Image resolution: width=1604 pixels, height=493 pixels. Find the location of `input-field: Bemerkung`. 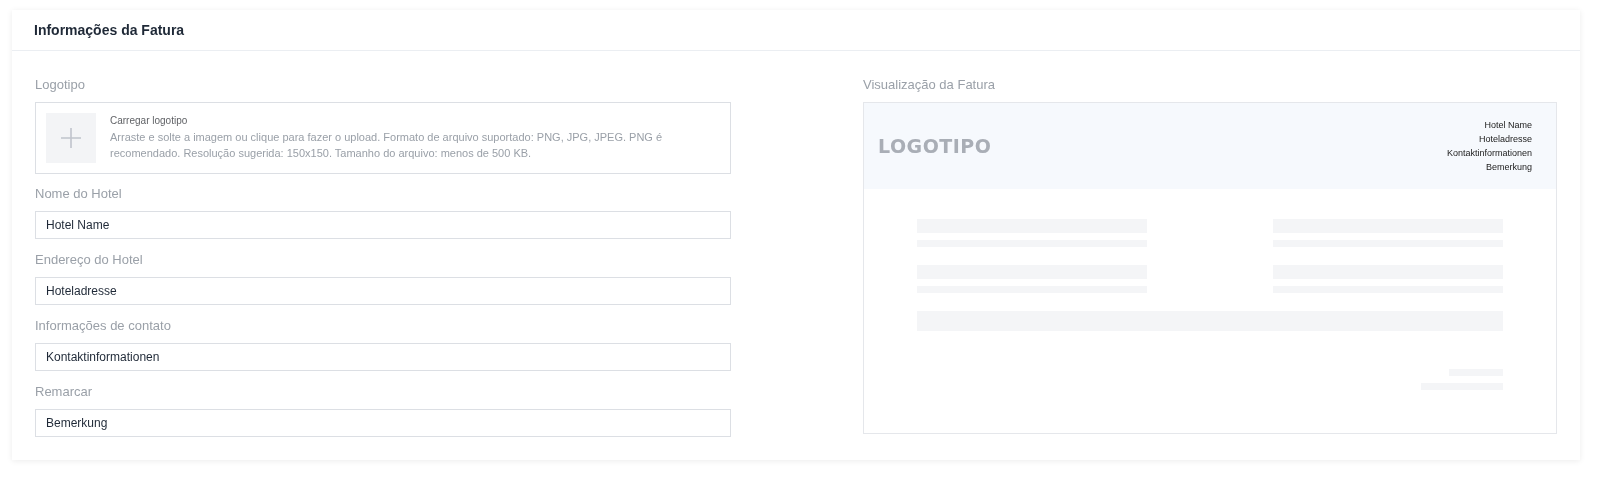

input-field: Bemerkung is located at coordinates (383, 423).